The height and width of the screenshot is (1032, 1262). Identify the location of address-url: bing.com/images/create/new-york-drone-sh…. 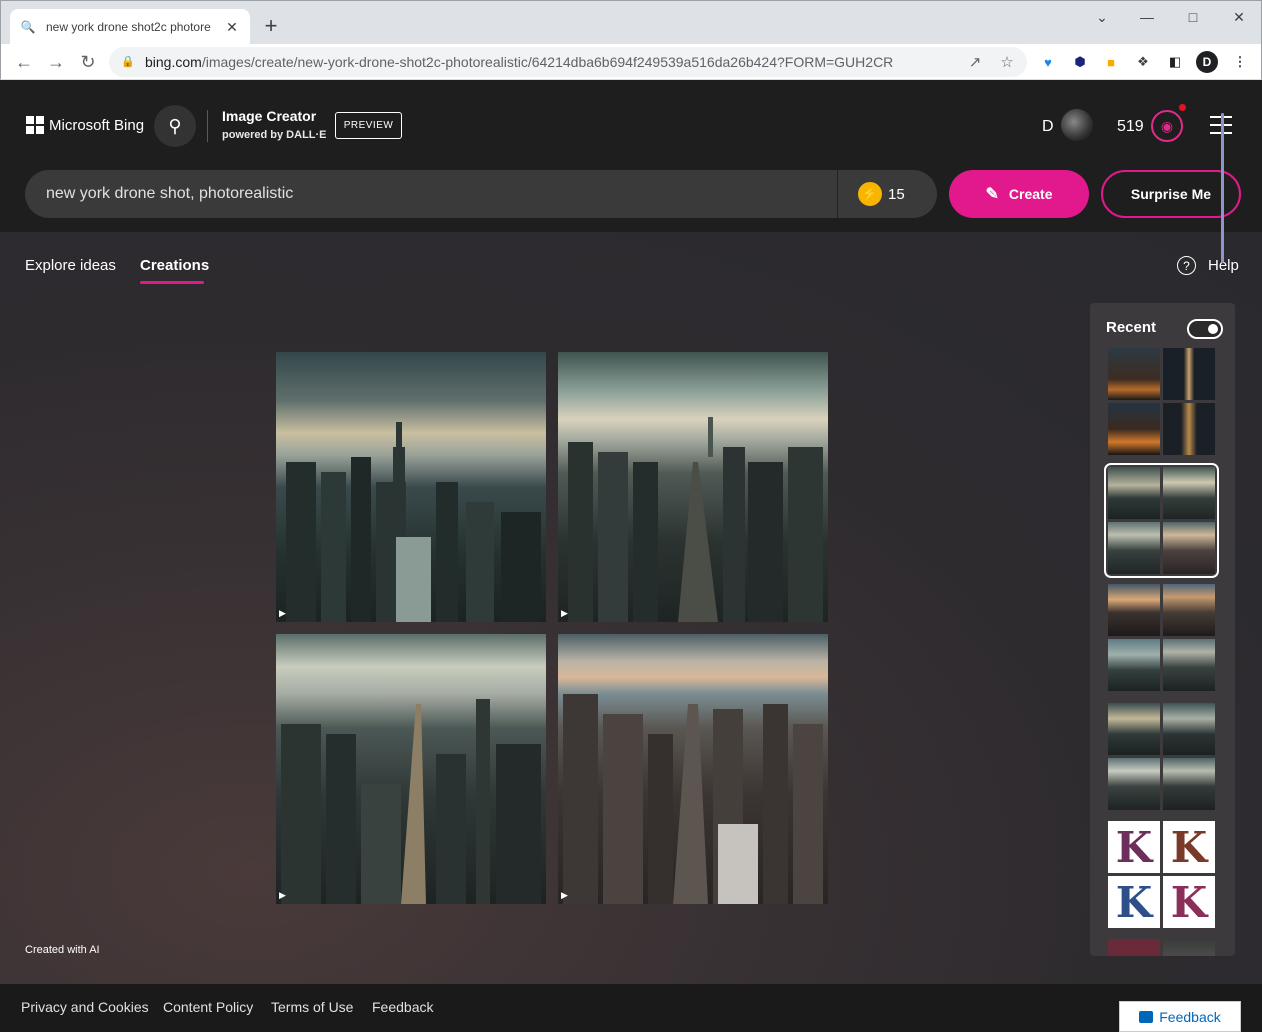
(519, 62).